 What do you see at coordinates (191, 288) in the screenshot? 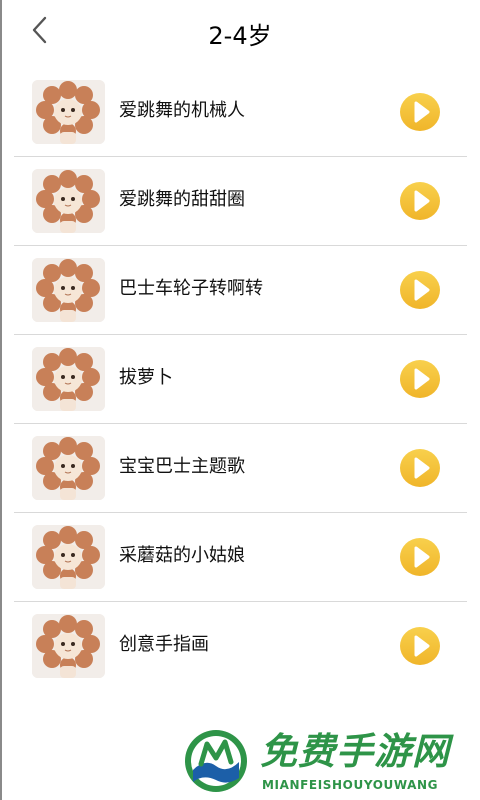
I see `song-title: 巴士车轮子转啊转` at bounding box center [191, 288].